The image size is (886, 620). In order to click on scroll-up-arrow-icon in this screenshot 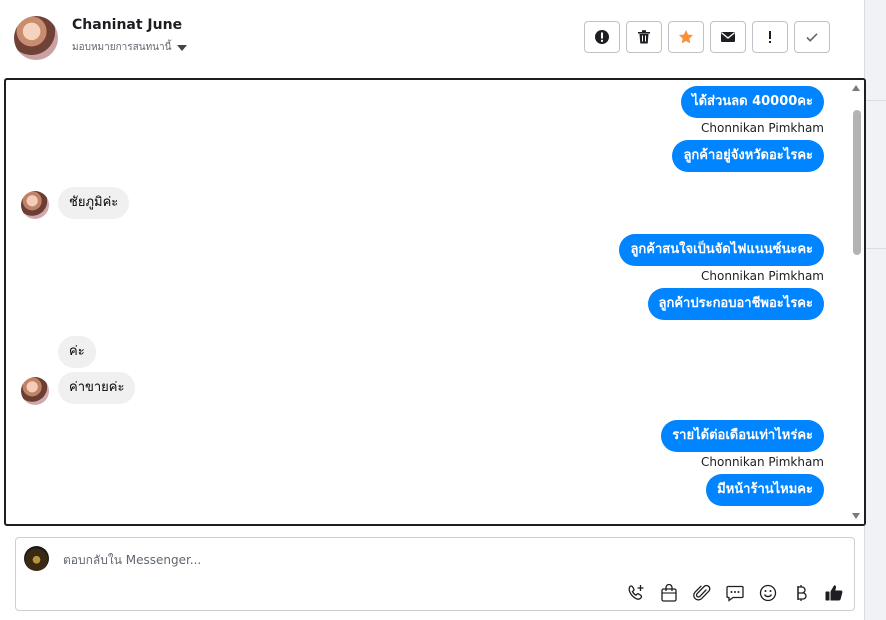, I will do `click(856, 88)`.